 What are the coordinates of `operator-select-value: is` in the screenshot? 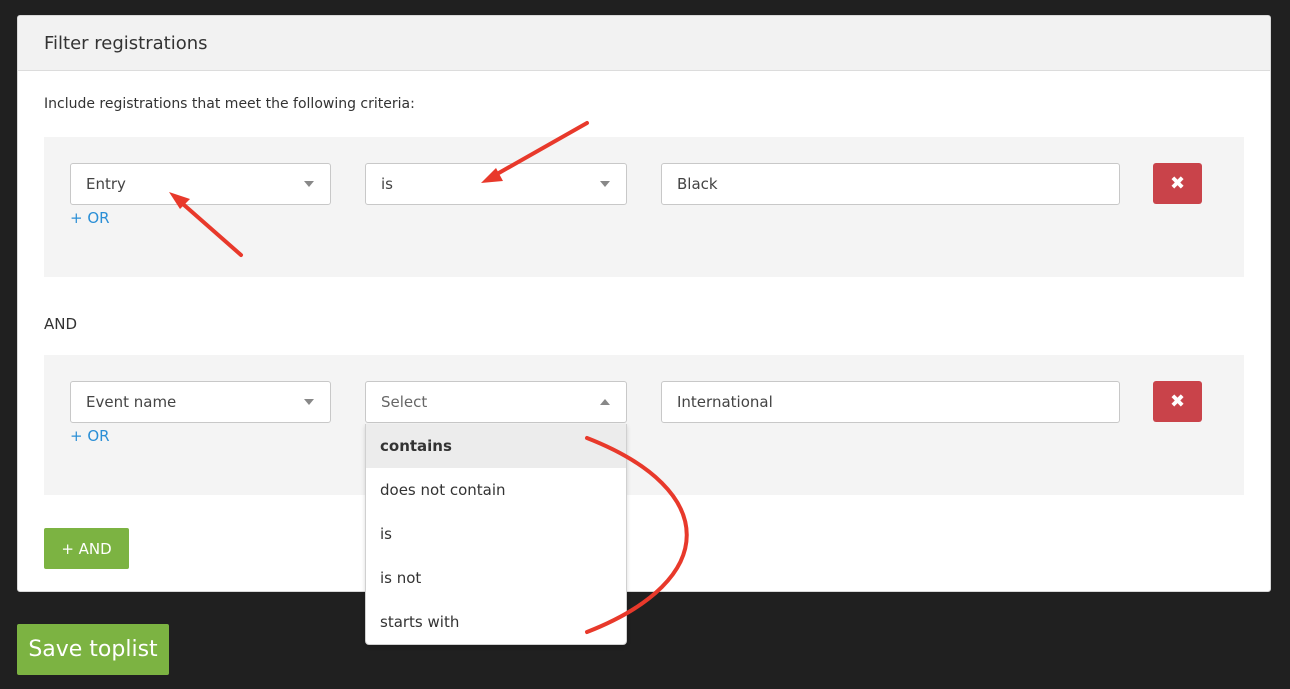 It's located at (387, 184).